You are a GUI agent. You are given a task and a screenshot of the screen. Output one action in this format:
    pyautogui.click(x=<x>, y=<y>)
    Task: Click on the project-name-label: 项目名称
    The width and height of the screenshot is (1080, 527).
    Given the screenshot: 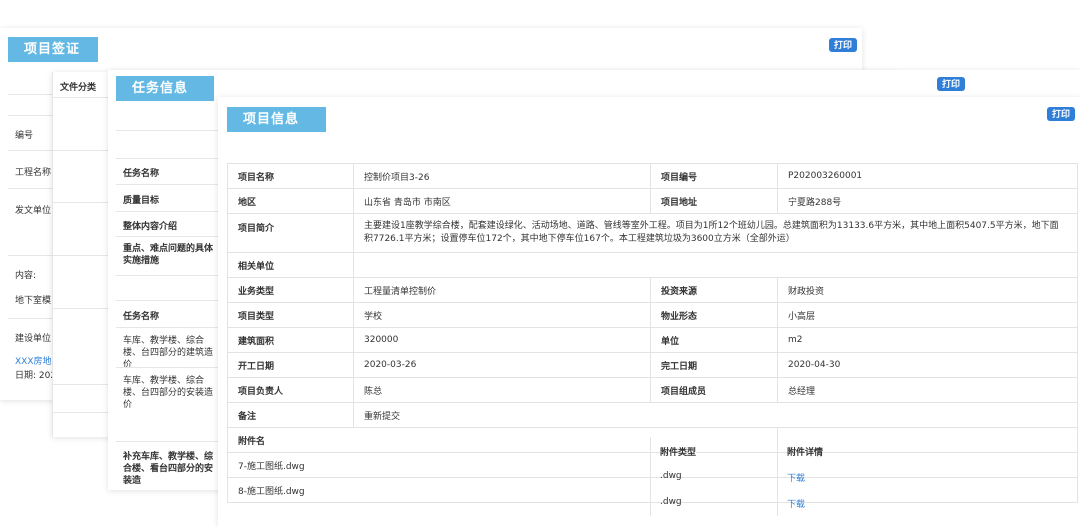 What is the action you would take?
    pyautogui.click(x=290, y=176)
    